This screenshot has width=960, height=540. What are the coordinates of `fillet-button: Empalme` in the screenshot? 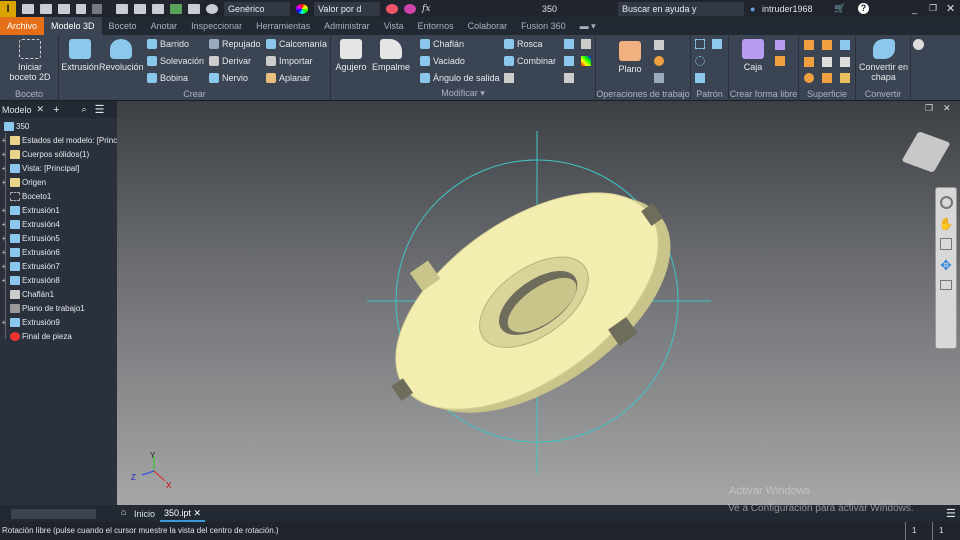 It's located at (391, 55).